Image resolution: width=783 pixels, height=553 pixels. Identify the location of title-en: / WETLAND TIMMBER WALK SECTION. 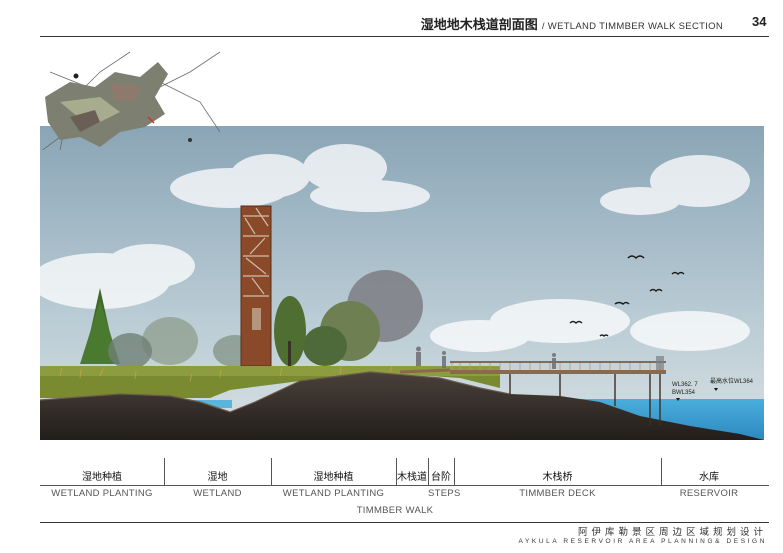
(632, 26).